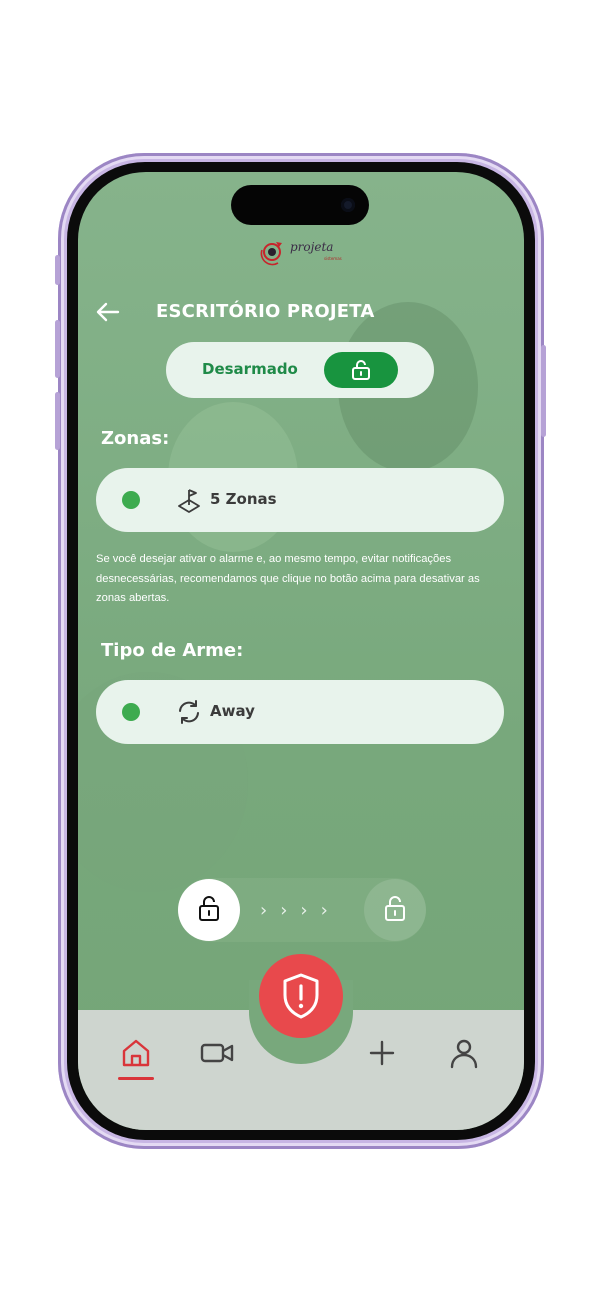  What do you see at coordinates (300, 205) in the screenshot?
I see `dynamic-island` at bounding box center [300, 205].